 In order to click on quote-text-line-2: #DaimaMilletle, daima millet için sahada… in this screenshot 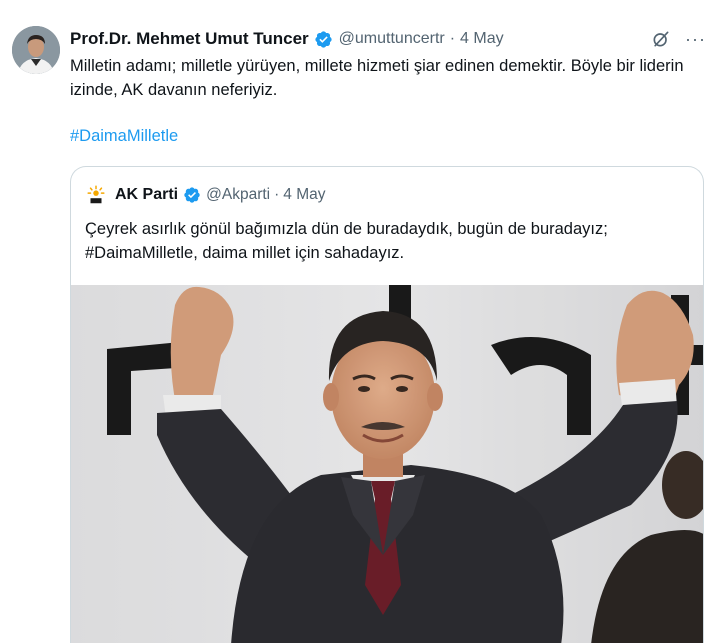, I will do `click(245, 253)`.